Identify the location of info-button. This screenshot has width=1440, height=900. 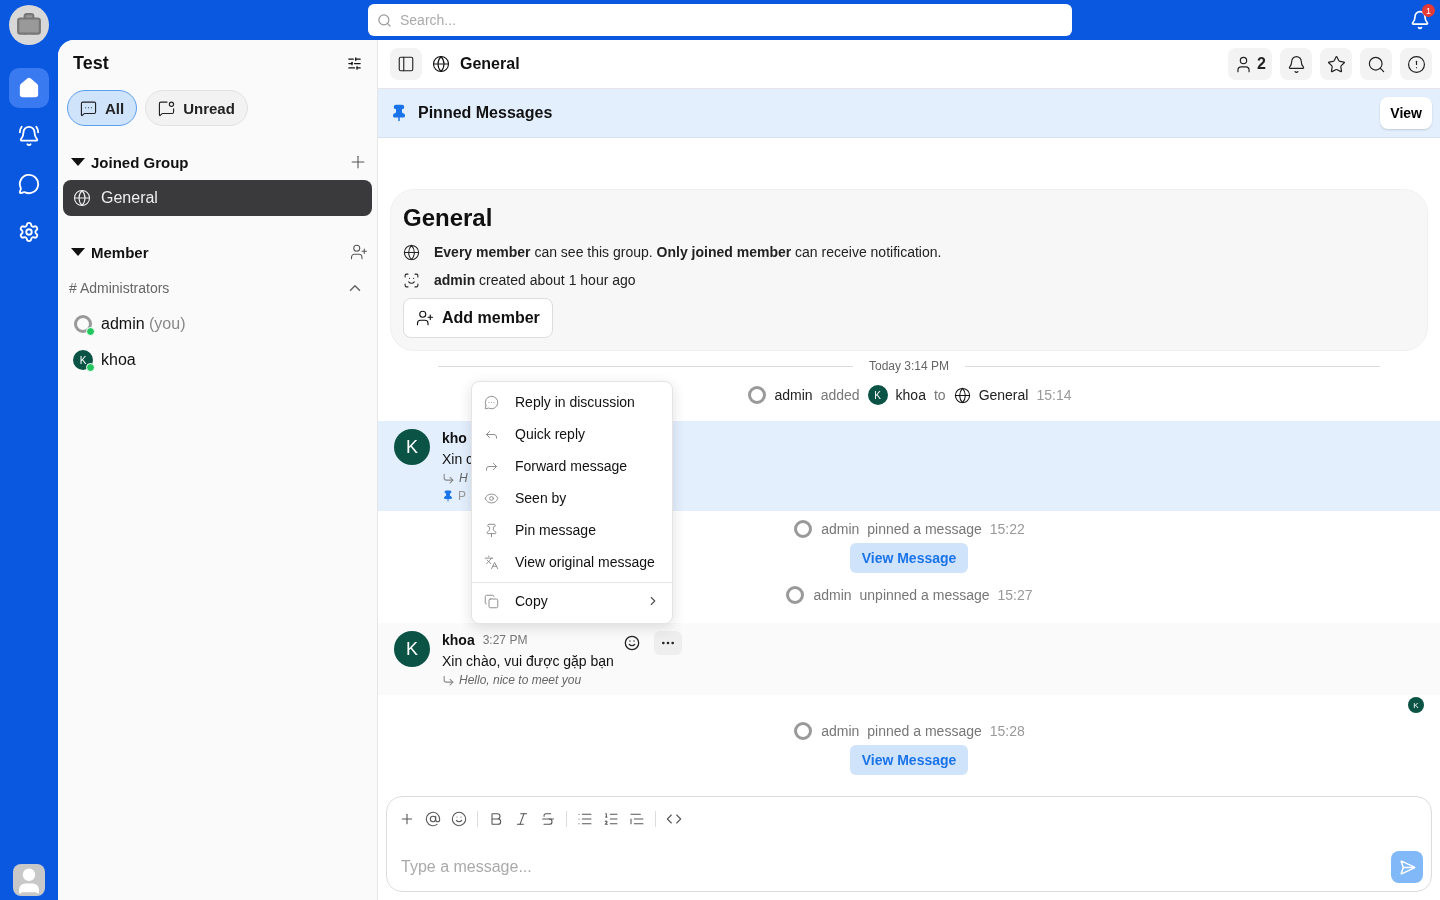
(1416, 64).